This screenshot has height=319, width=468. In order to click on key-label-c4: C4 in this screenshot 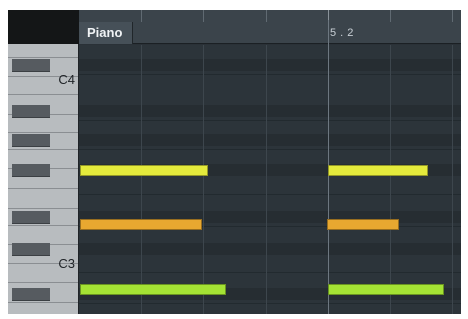, I will do `click(66, 79)`.